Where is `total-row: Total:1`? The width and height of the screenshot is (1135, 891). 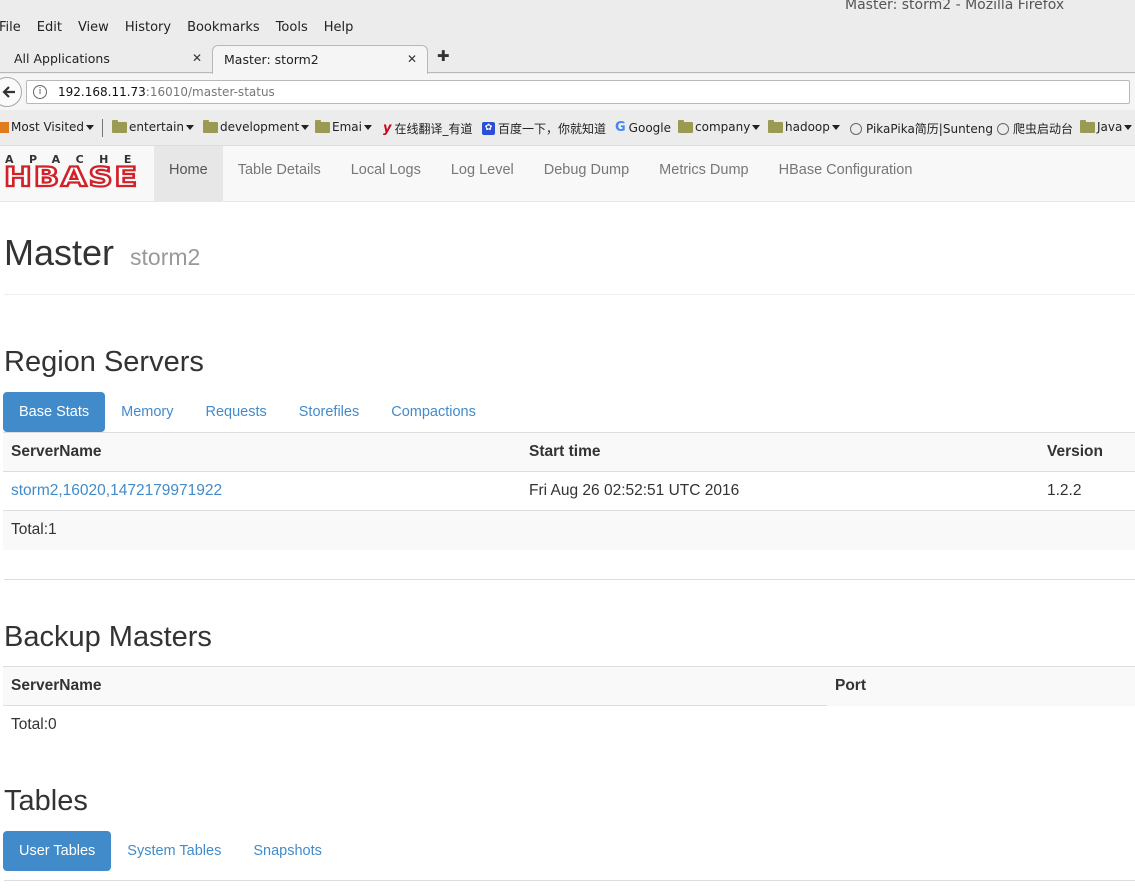
total-row: Total:1 is located at coordinates (569, 530).